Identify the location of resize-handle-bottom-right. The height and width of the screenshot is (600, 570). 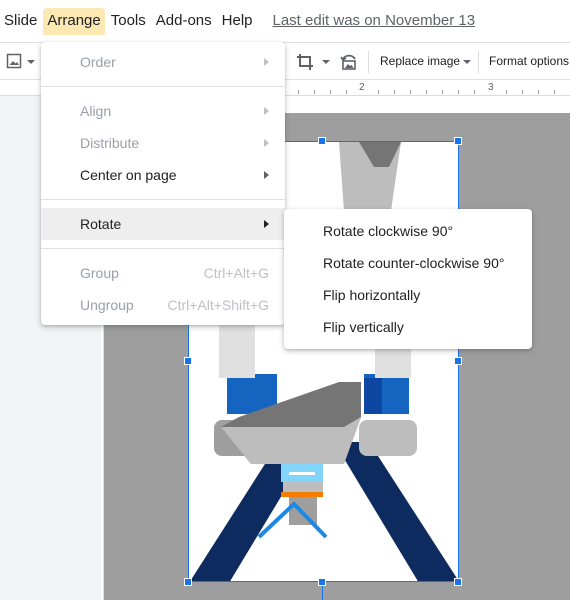
(458, 582).